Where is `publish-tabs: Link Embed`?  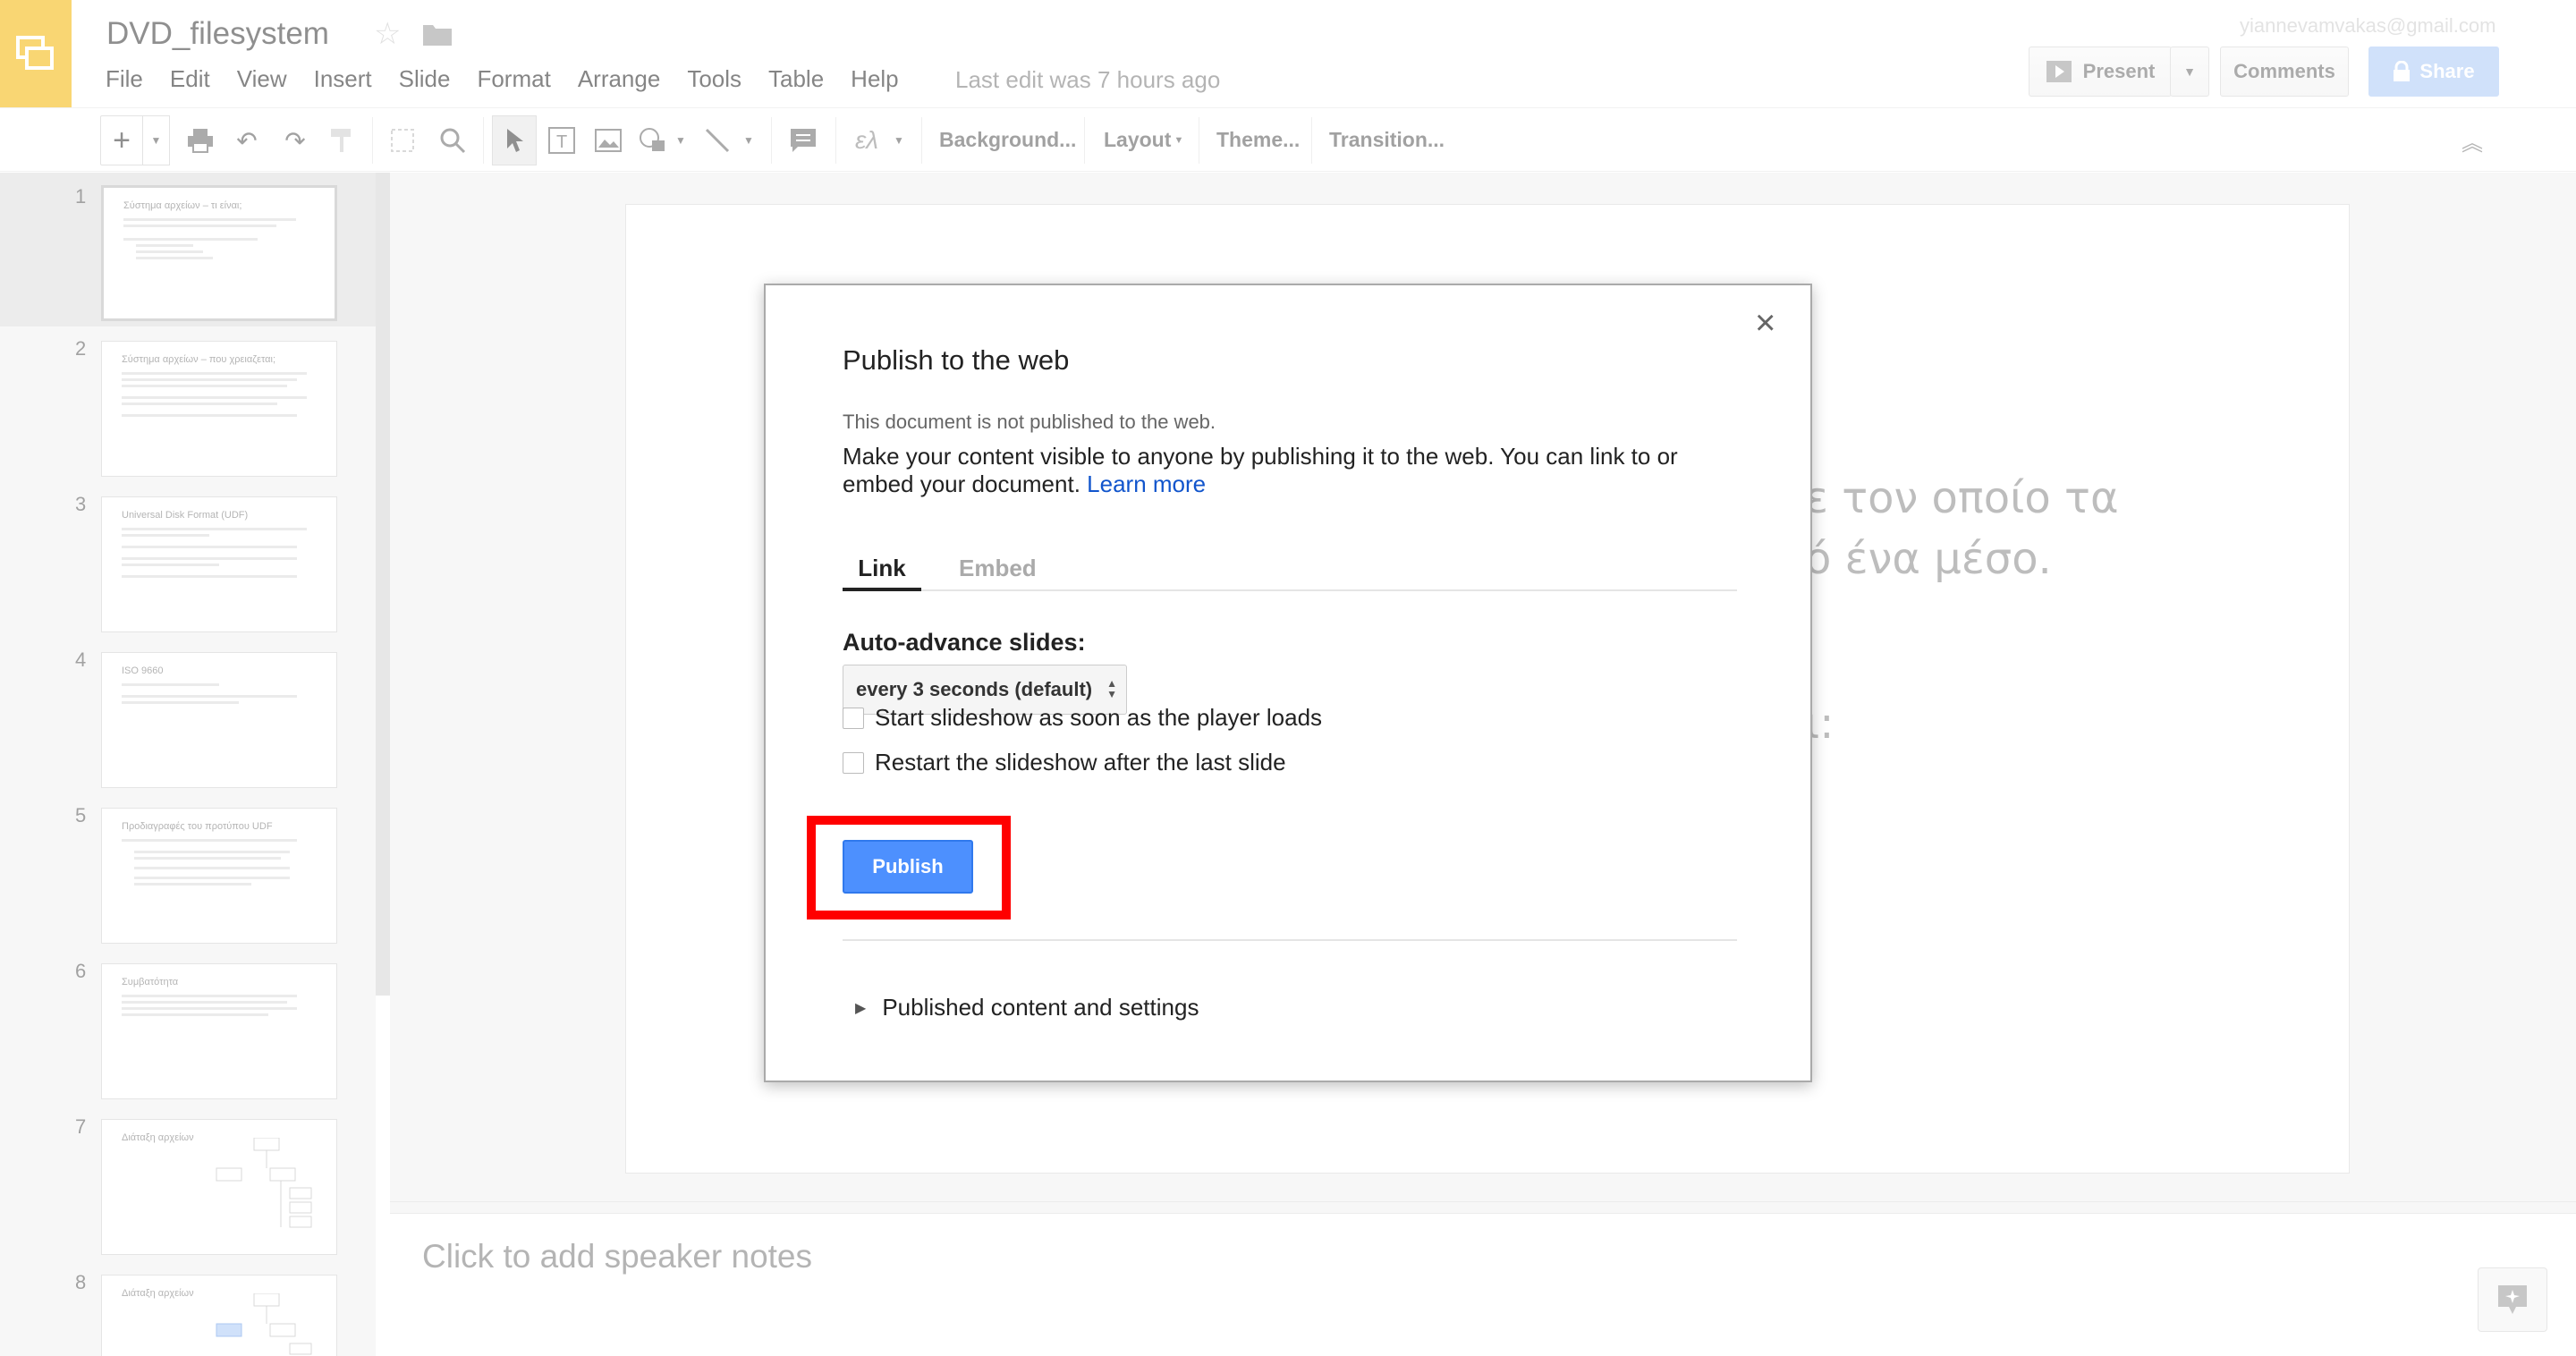
publish-tabs: Link Embed is located at coordinates (1290, 572).